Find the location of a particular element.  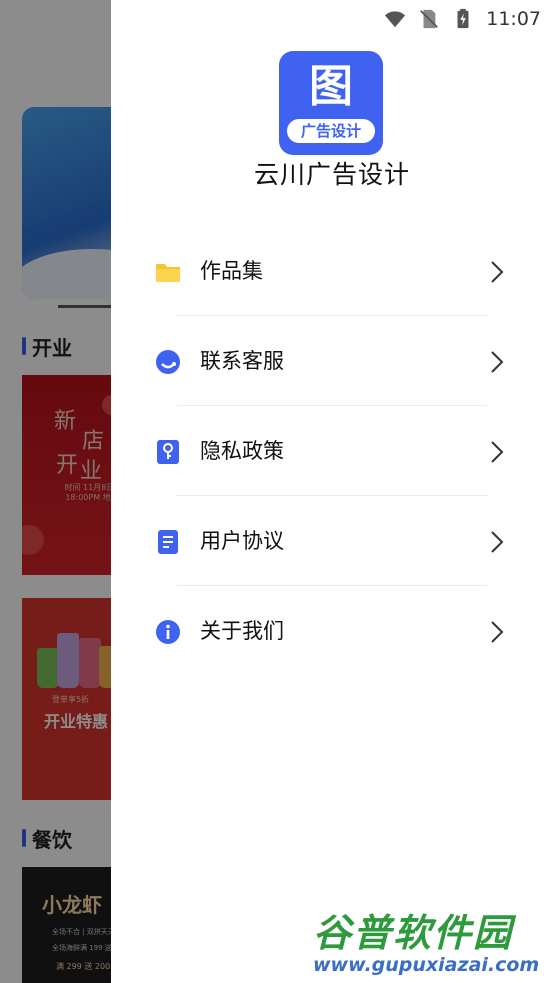

menu-label: 隐私政策 is located at coordinates (242, 451).